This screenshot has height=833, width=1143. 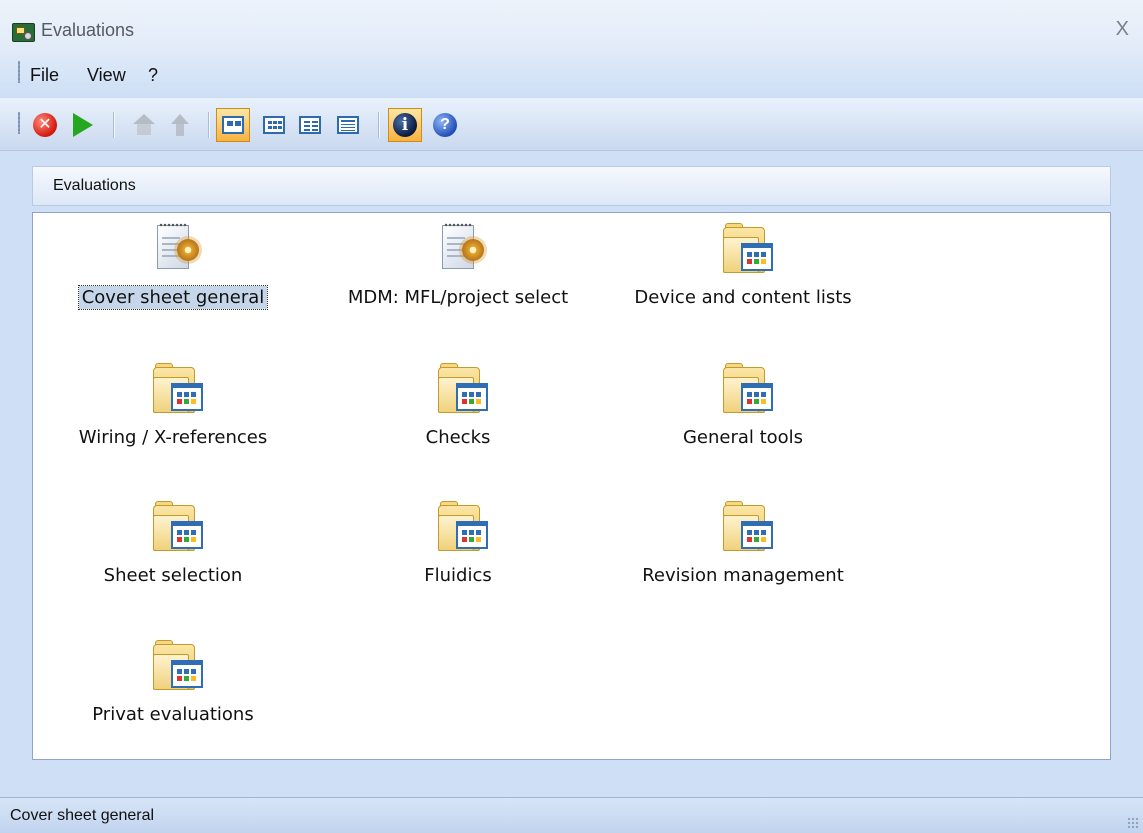 I want to click on info-button: i, so click(x=405, y=125).